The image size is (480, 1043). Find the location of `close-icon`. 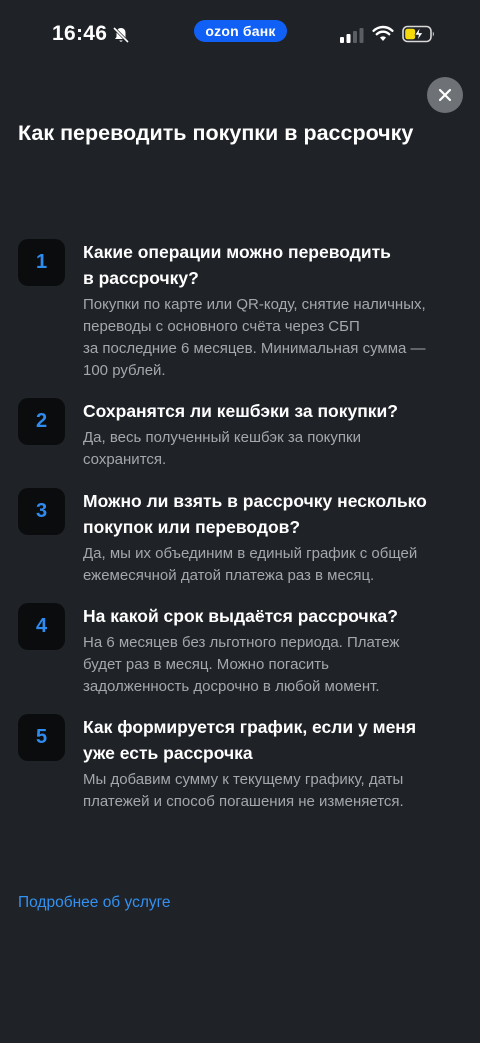

close-icon is located at coordinates (445, 95).